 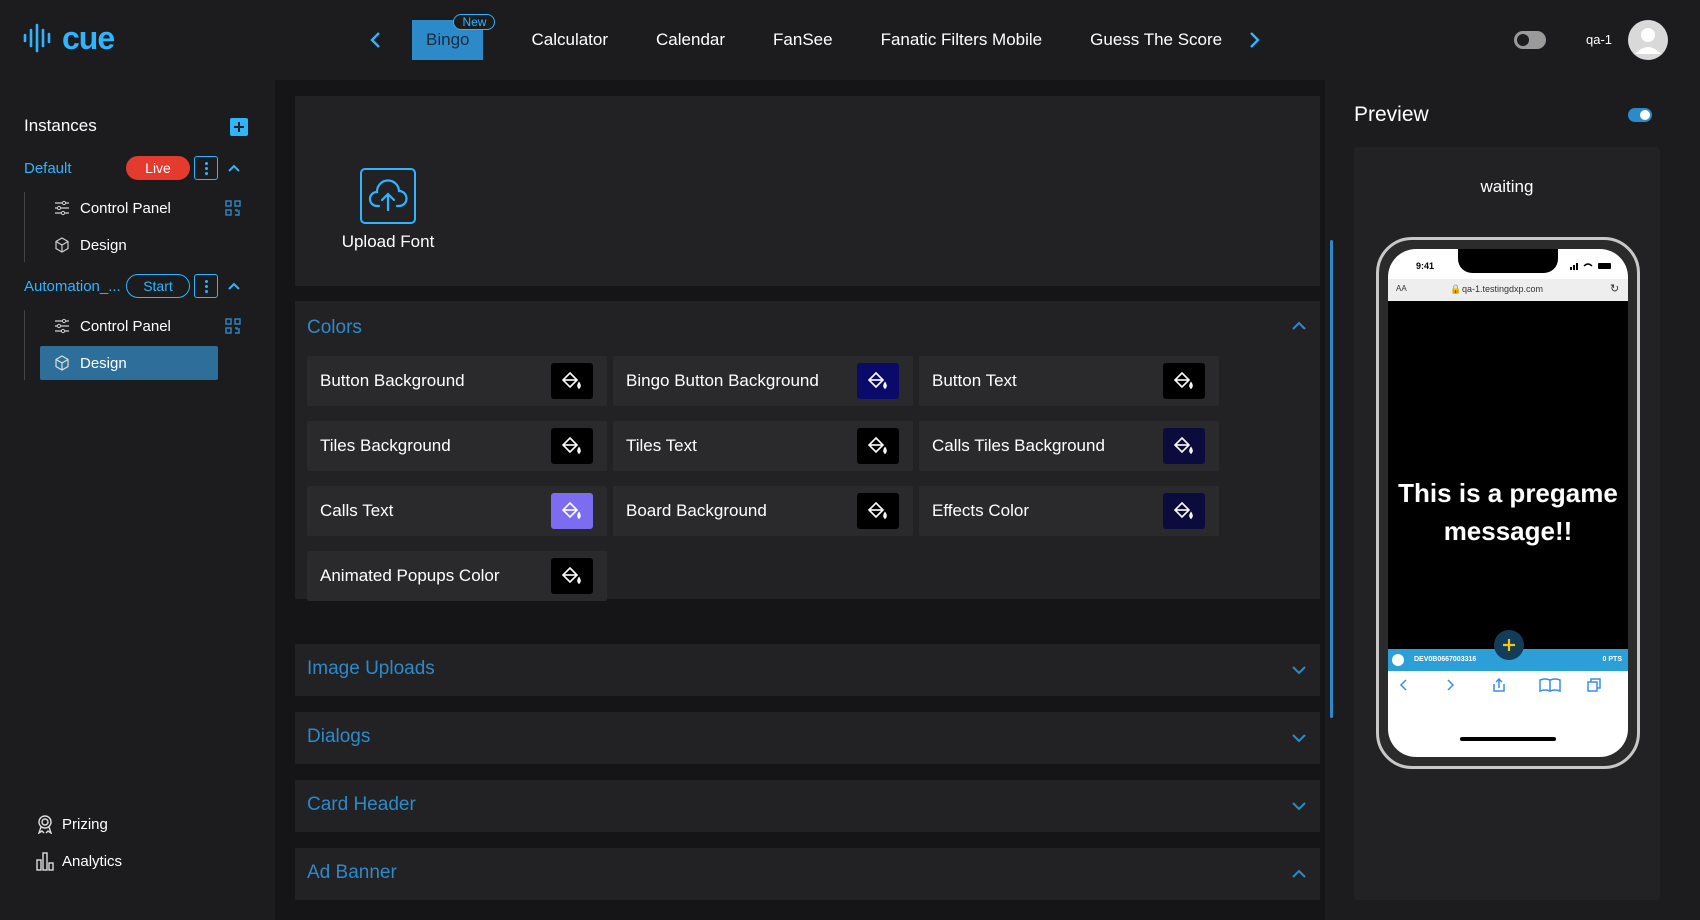 I want to click on color-item-board-background: Board Background, so click(x=763, y=511).